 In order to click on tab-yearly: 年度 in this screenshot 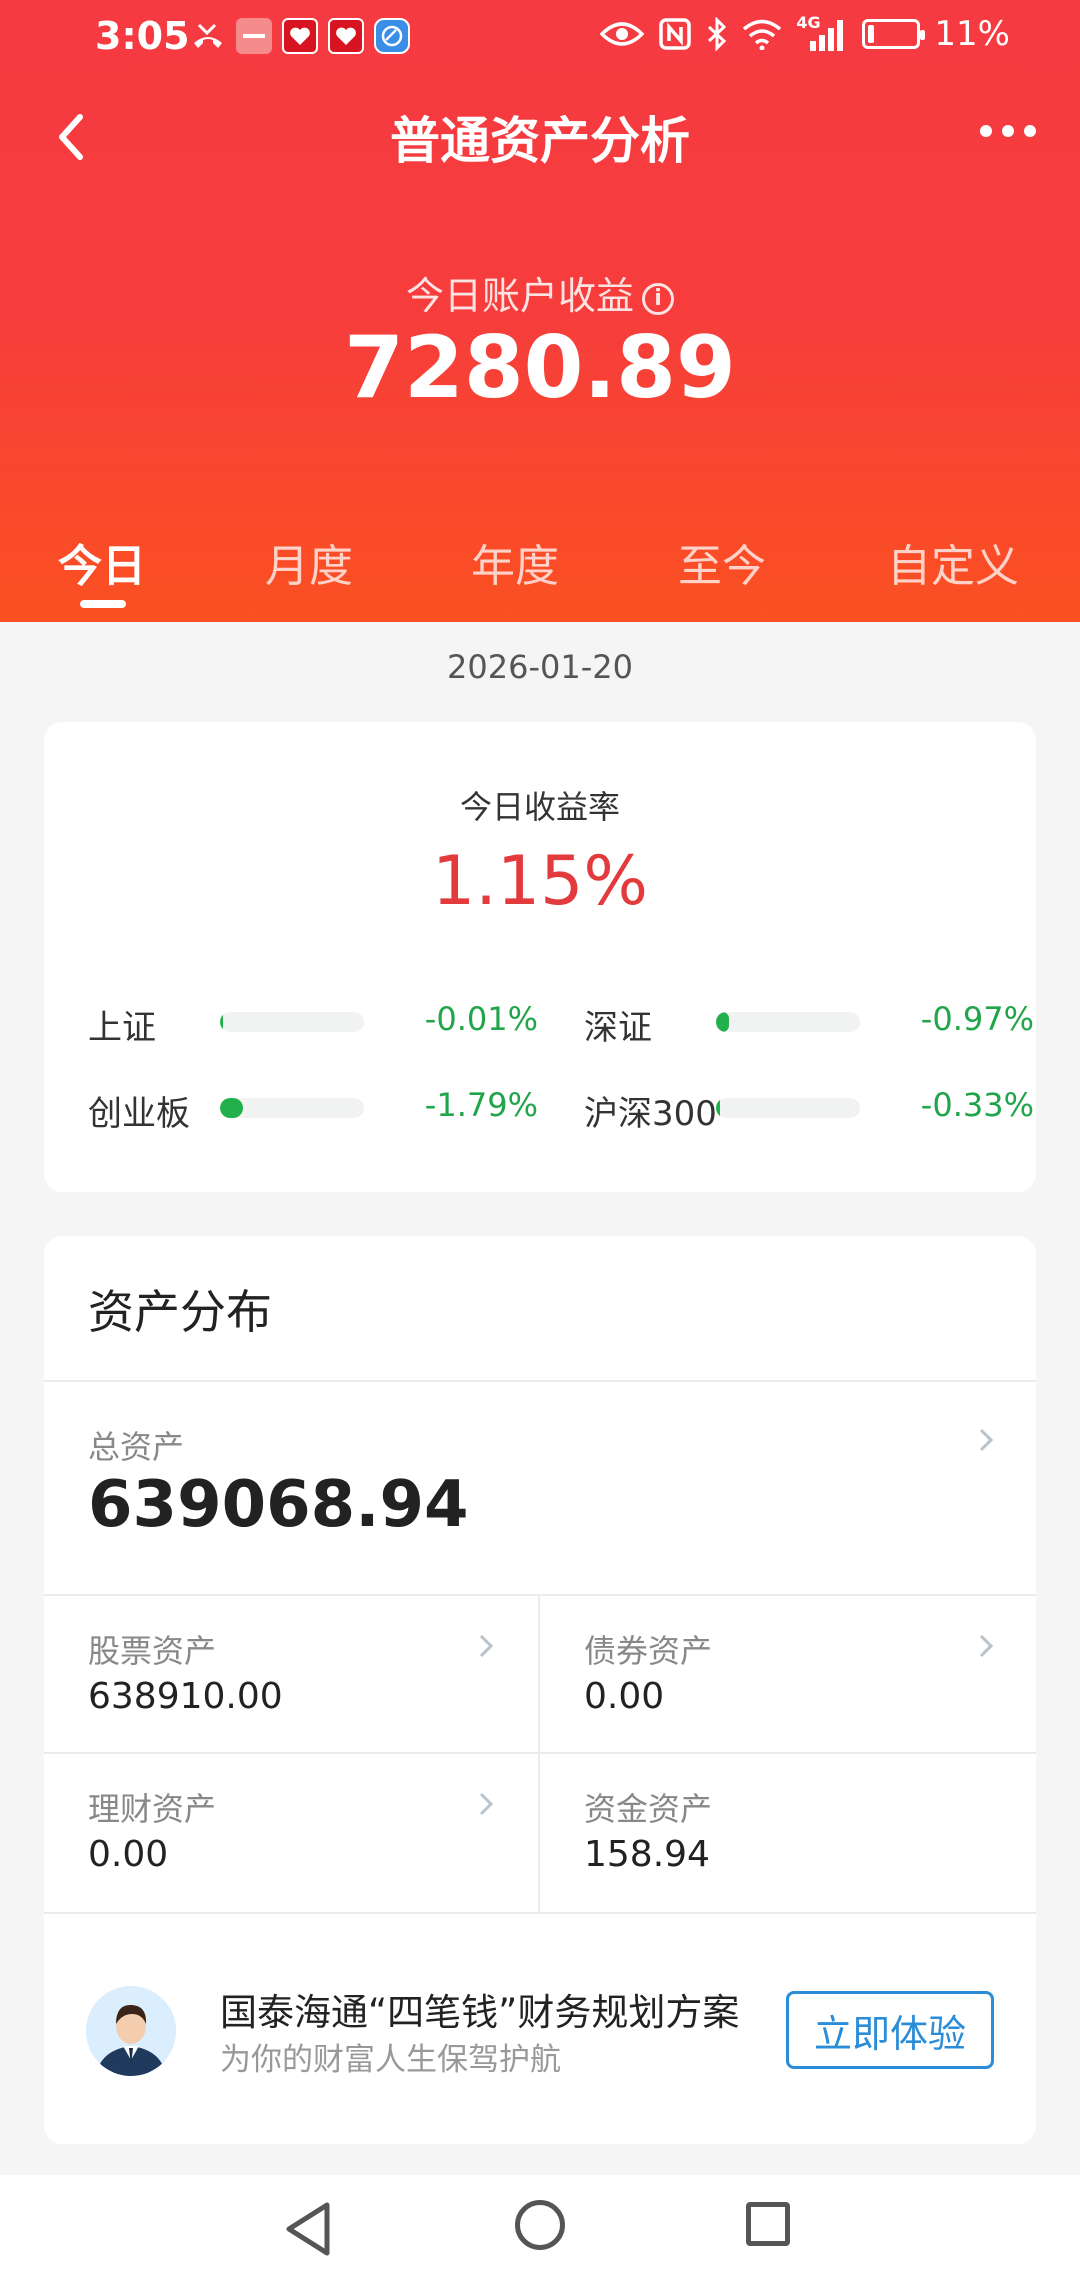, I will do `click(515, 562)`.